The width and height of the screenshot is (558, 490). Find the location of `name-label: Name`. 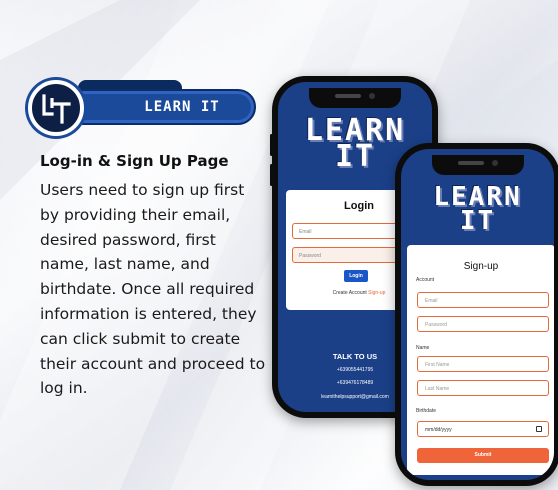

name-label: Name is located at coordinates (423, 348).